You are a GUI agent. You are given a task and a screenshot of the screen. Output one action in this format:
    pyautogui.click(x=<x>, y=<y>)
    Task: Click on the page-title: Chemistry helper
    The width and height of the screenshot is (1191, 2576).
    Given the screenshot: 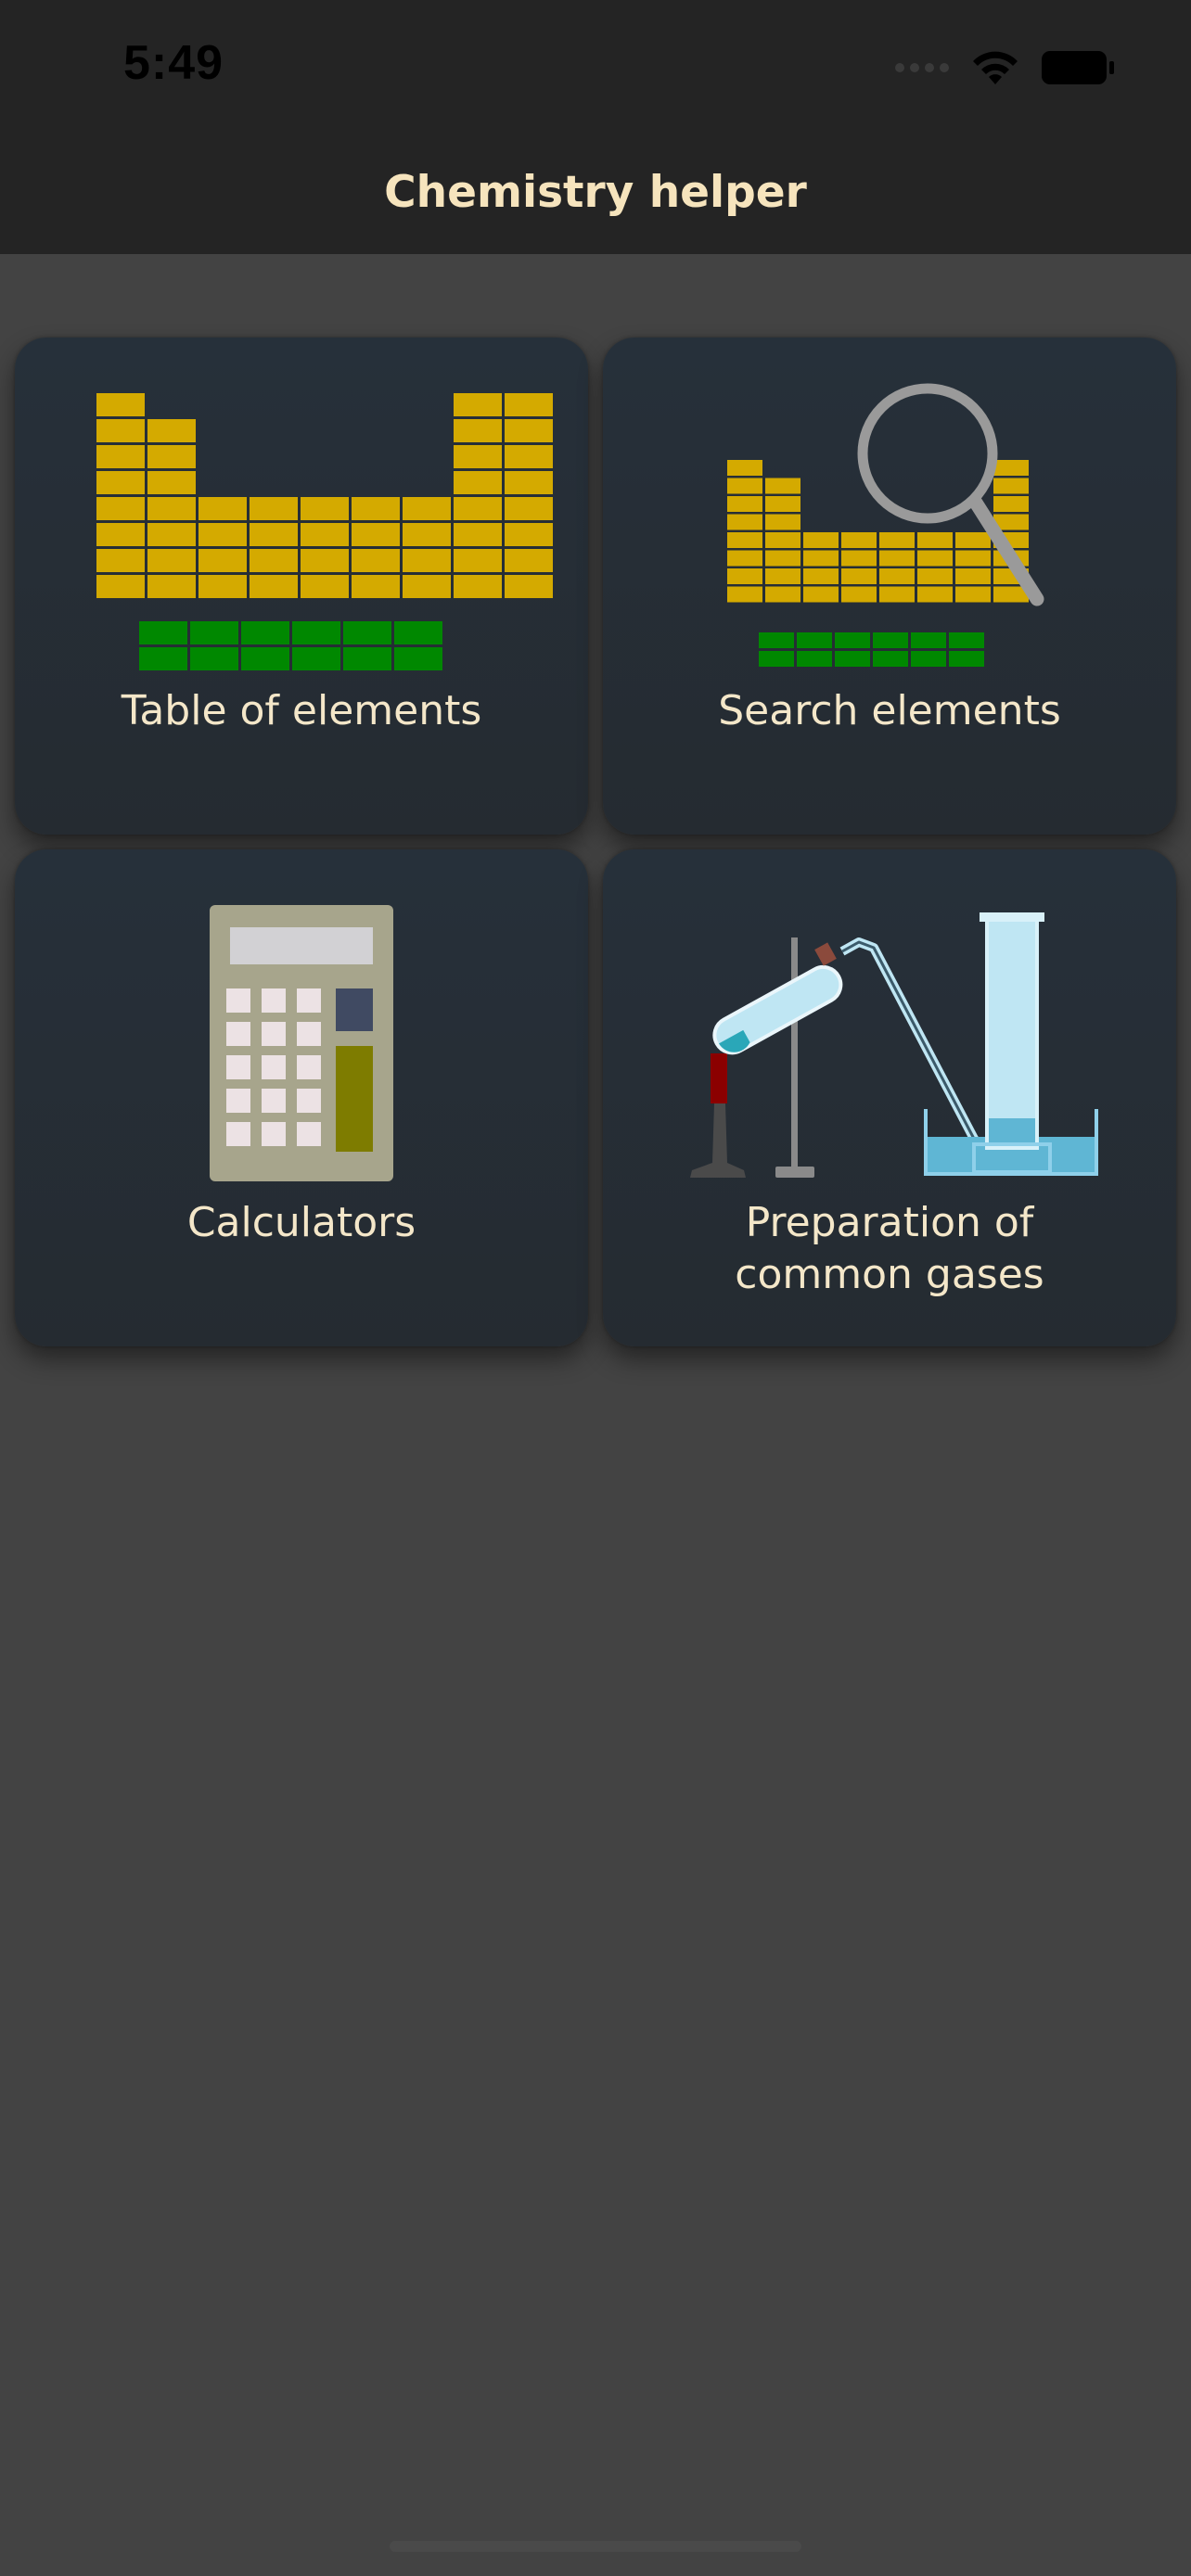 What is the action you would take?
    pyautogui.click(x=595, y=192)
    